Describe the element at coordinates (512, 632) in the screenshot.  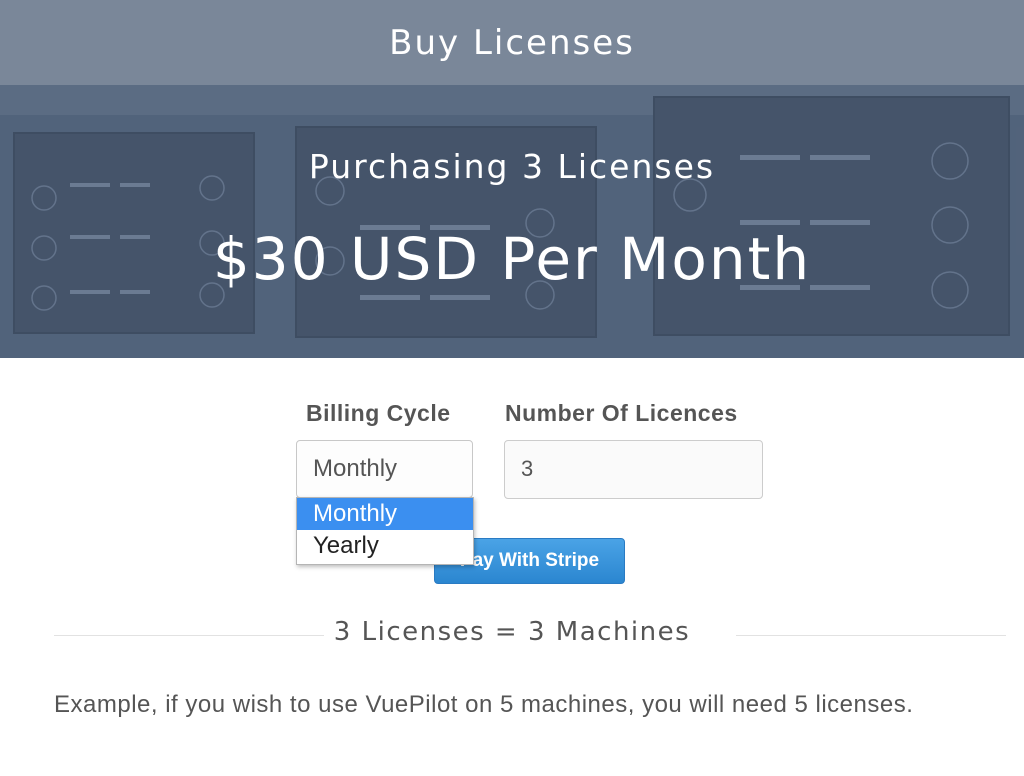
I see `licenses-machines-note: 3 Licenses = 3 Machines` at that location.